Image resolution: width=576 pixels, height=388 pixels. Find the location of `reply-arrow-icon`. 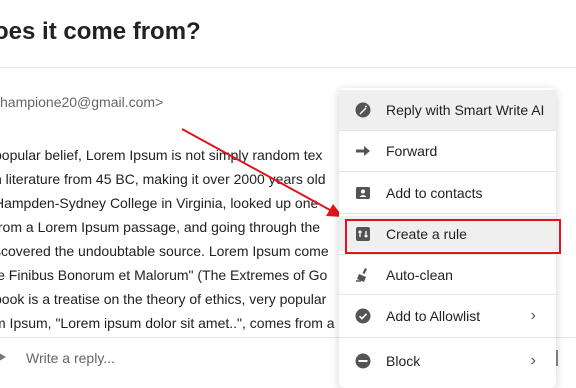

reply-arrow-icon is located at coordinates (3, 357).